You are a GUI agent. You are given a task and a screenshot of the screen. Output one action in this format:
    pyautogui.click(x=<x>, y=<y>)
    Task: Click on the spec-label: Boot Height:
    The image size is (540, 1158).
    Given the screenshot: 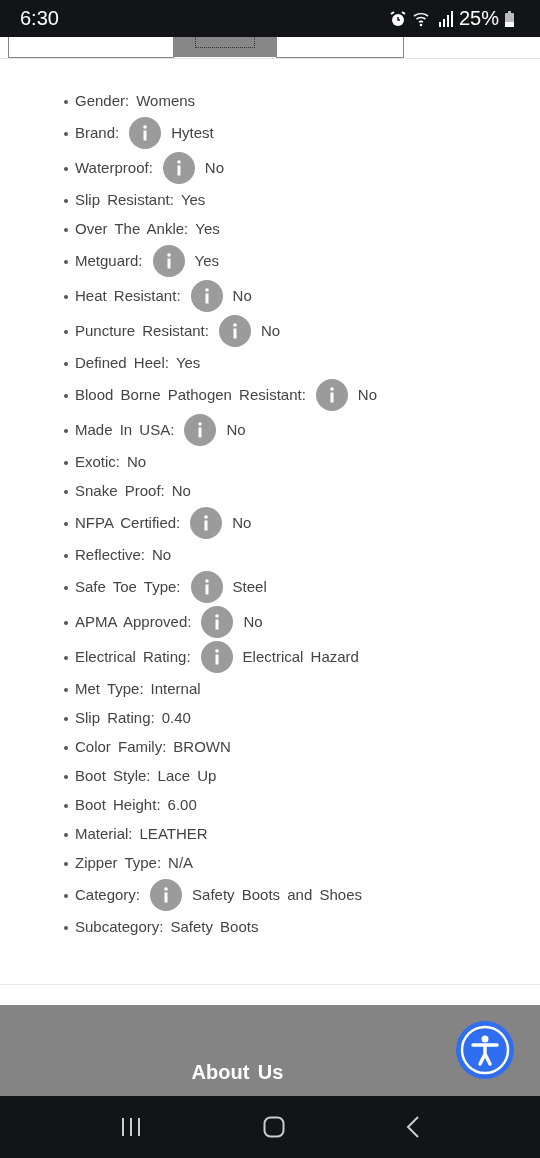 What is the action you would take?
    pyautogui.click(x=118, y=804)
    